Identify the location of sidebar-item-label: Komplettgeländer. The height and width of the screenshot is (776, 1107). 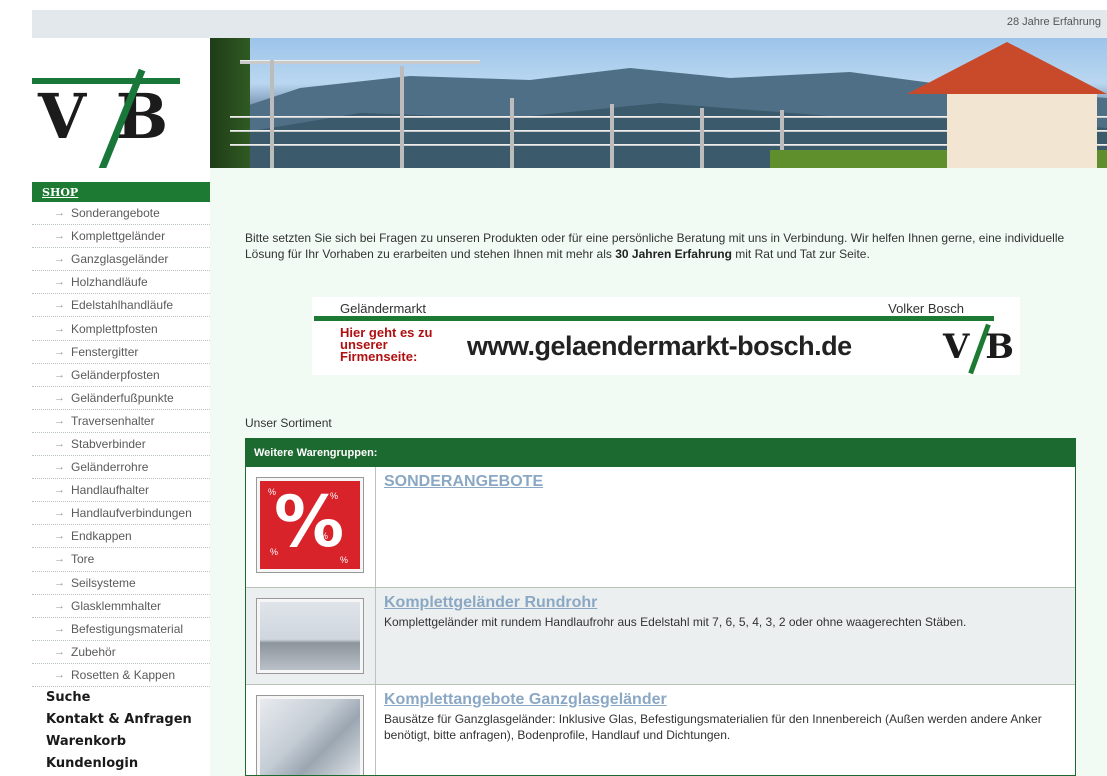
(118, 236).